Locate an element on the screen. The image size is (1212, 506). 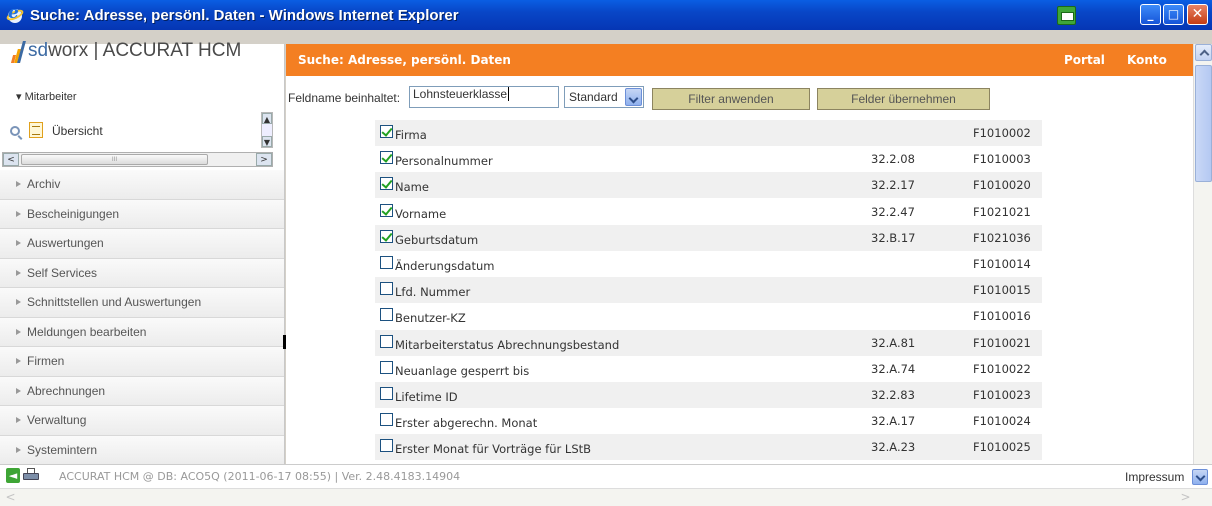
field-name: Vorname is located at coordinates (421, 213).